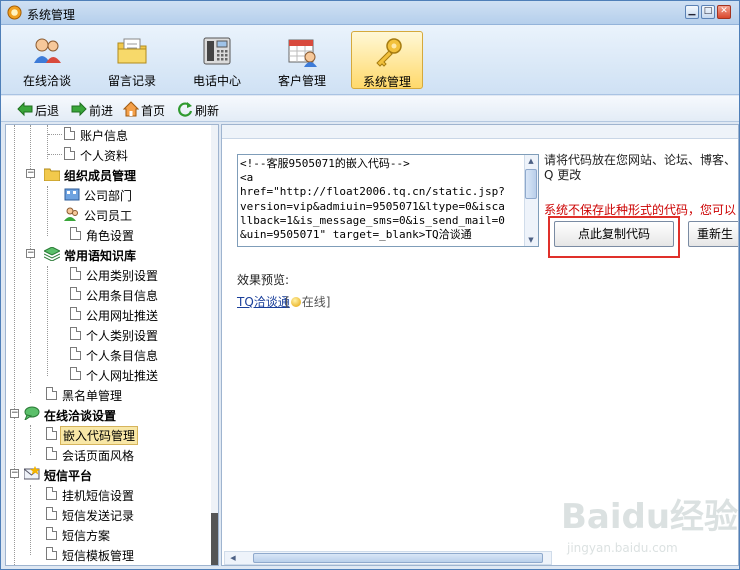 The height and width of the screenshot is (570, 740). I want to click on content-header-strip, so click(480, 132).